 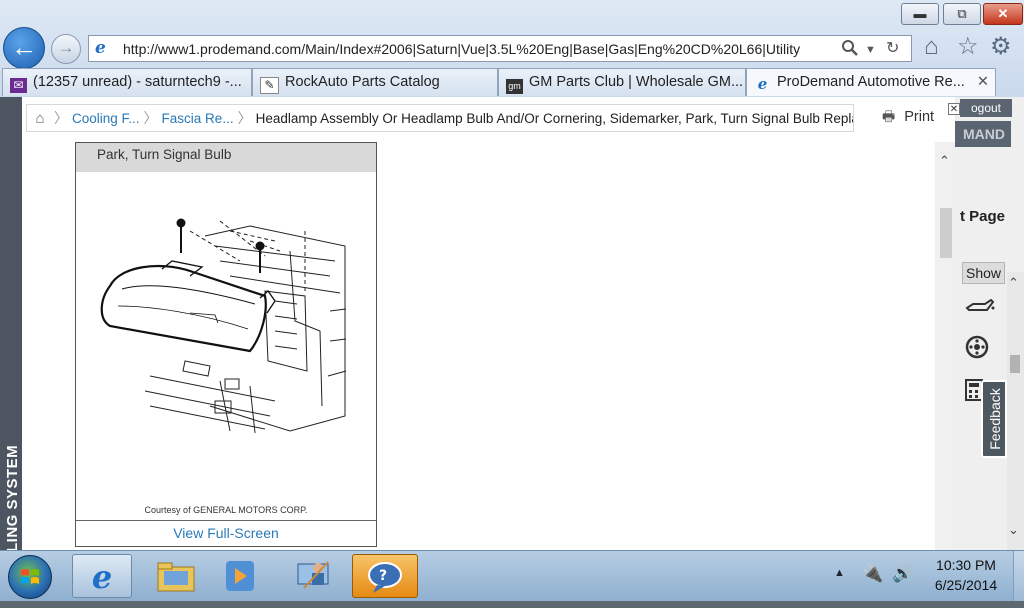 What do you see at coordinates (18, 85) in the screenshot?
I see `mail-icon: ✉` at bounding box center [18, 85].